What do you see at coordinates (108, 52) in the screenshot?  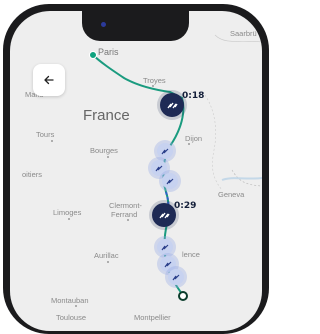 I see `city-label-paris: Paris` at bounding box center [108, 52].